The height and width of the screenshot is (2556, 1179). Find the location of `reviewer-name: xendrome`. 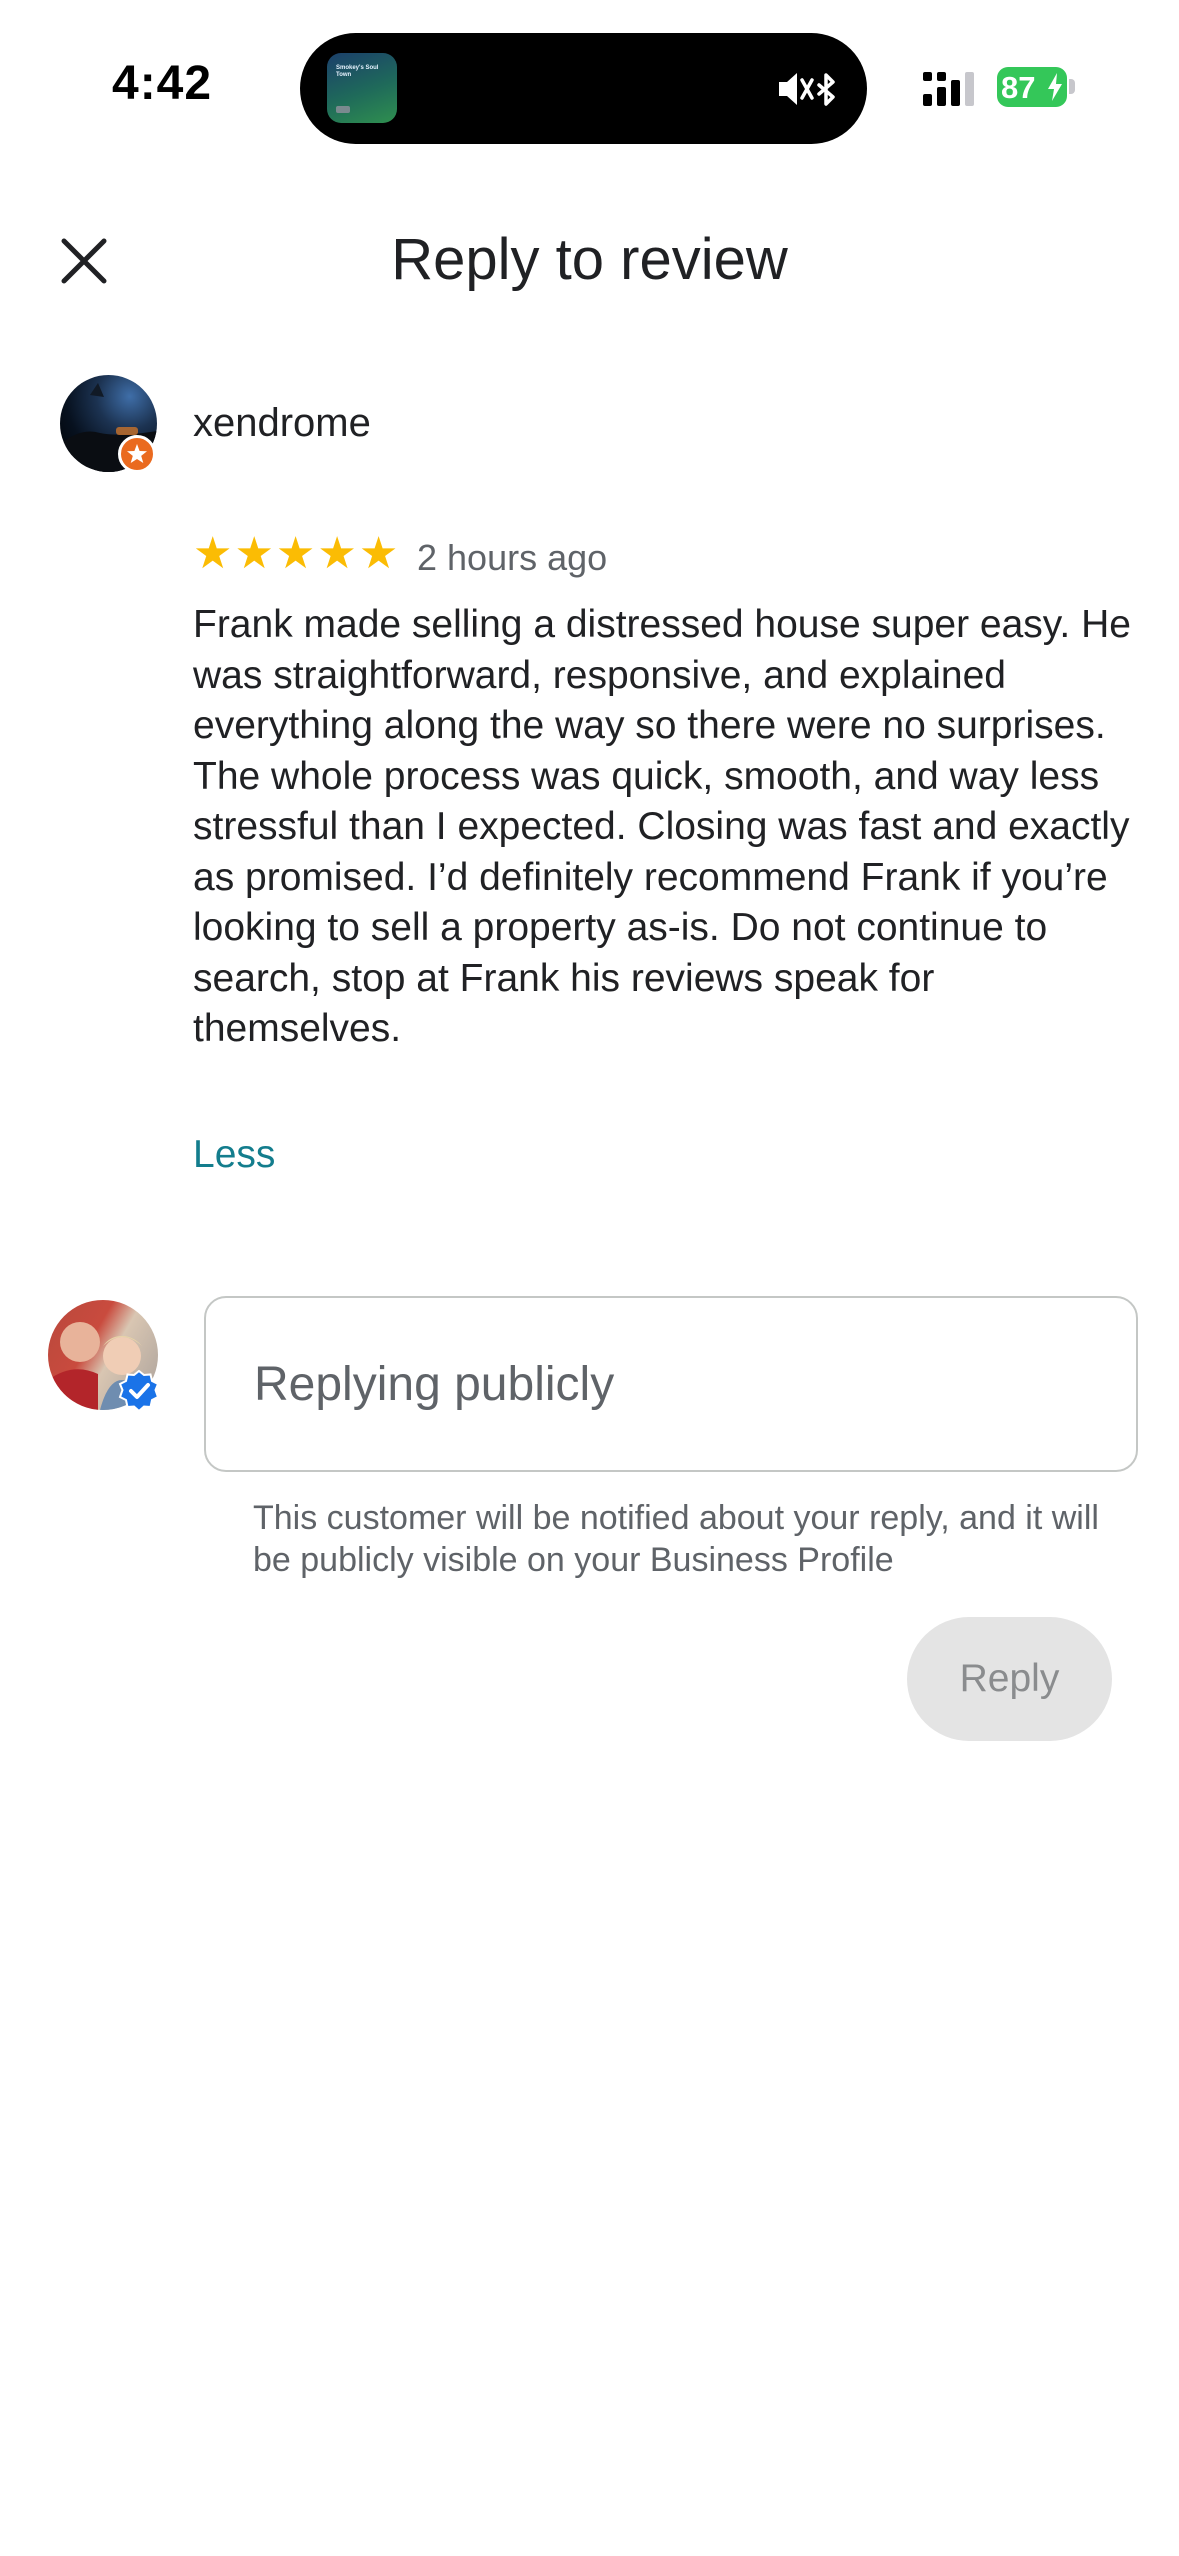

reviewer-name: xendrome is located at coordinates (282, 423).